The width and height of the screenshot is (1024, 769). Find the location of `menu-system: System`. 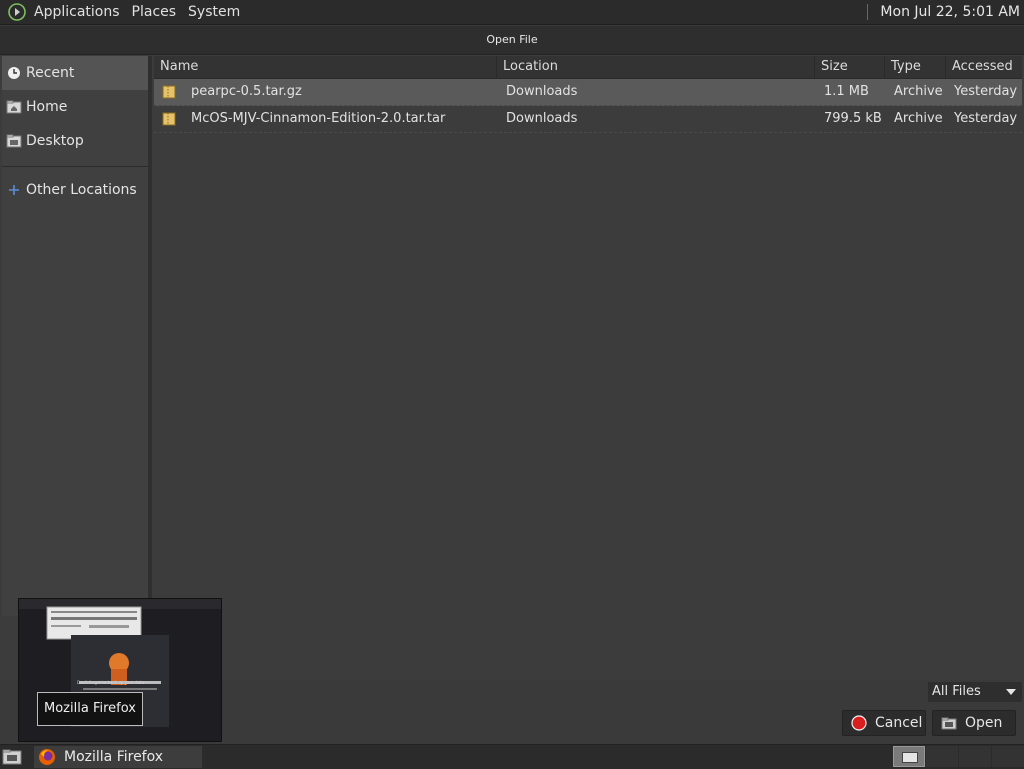

menu-system: System is located at coordinates (214, 12).